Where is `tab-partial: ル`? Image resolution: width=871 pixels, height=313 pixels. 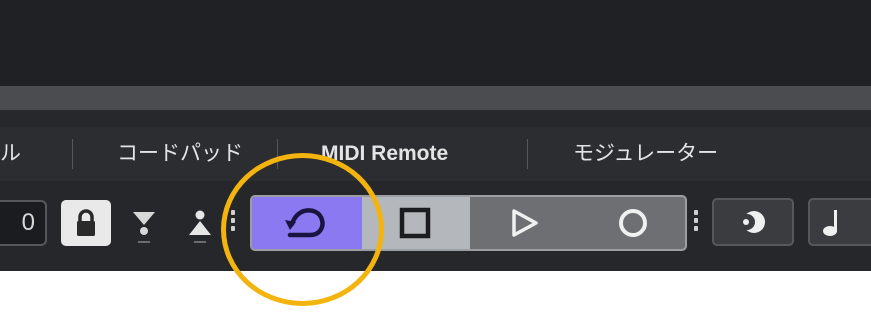
tab-partial: ル is located at coordinates (10, 154).